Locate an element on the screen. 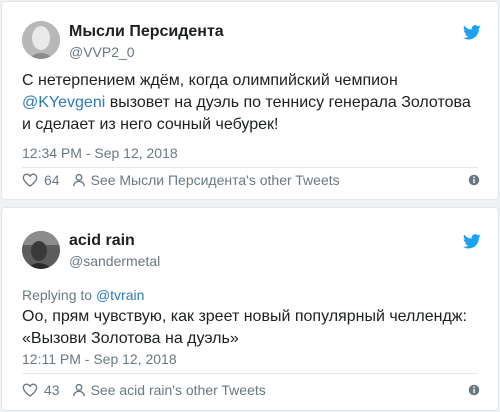 The width and height of the screenshot is (500, 412). replying-to: Replying to @tvrain is located at coordinates (83, 295).